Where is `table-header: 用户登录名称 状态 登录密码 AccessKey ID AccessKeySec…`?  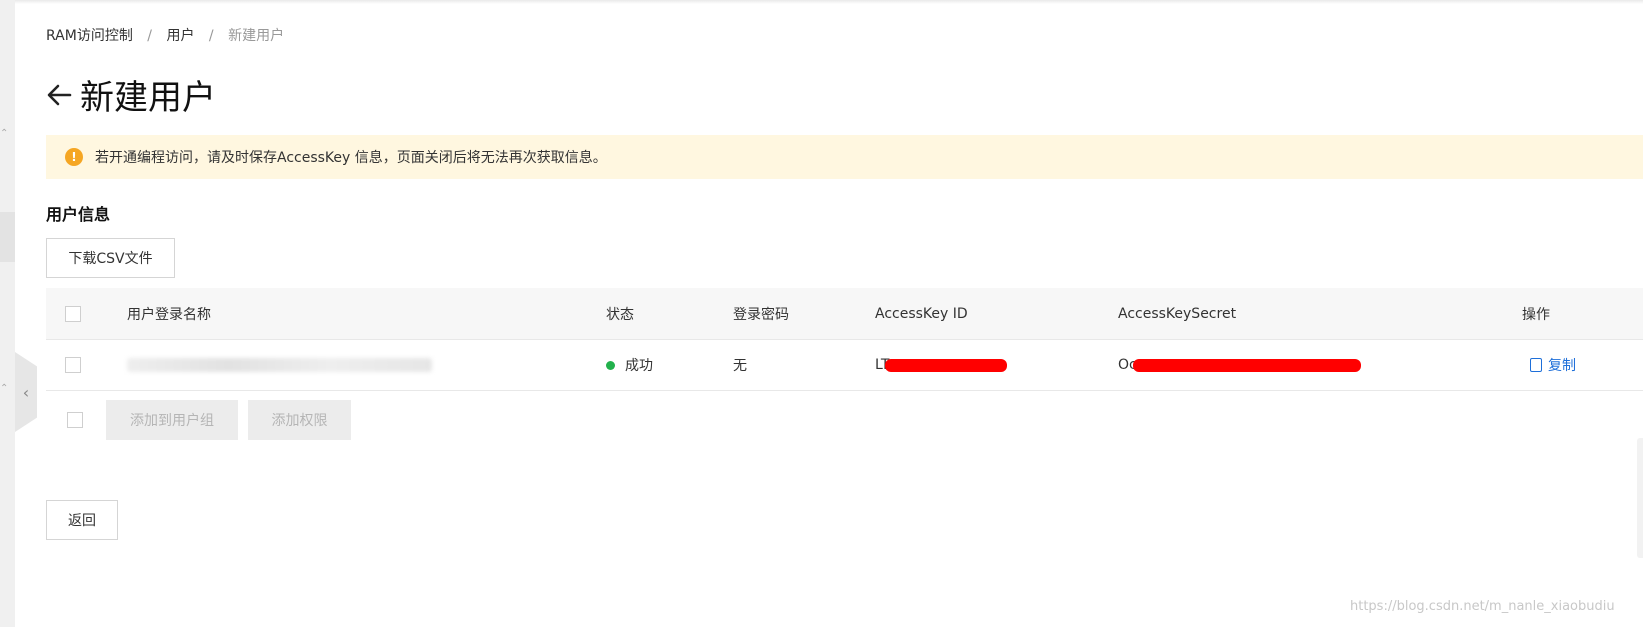
table-header: 用户登录名称 状态 登录密码 AccessKey ID AccessKeySec… is located at coordinates (844, 314).